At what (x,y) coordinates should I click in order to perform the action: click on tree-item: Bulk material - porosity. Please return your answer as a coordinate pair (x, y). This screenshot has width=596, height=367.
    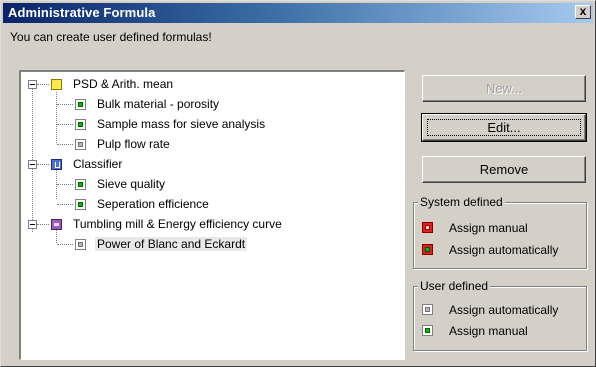
    Looking at the image, I should click on (158, 104).